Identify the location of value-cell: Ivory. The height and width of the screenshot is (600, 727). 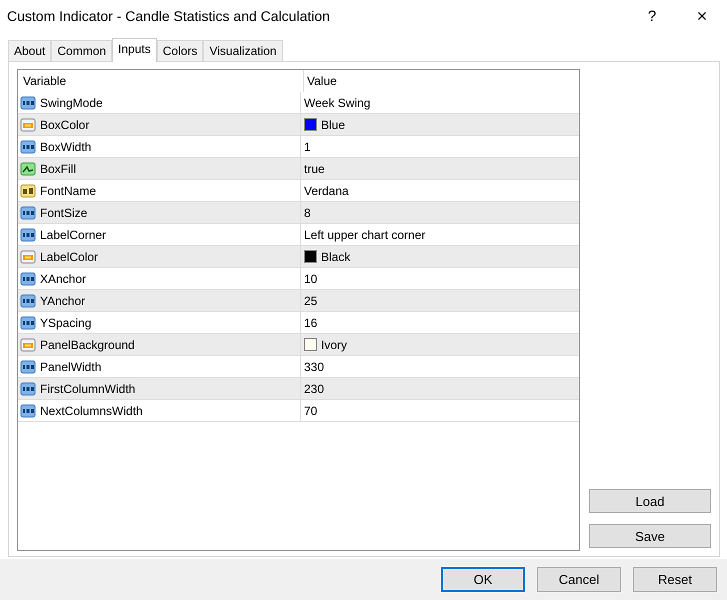
(440, 344).